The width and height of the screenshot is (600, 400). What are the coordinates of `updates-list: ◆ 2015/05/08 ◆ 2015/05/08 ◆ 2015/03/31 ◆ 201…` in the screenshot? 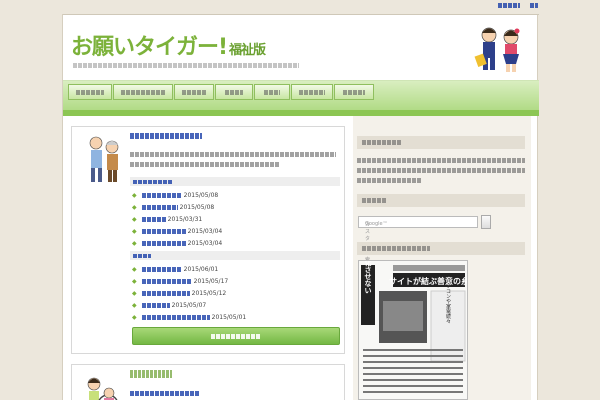 It's located at (236, 219).